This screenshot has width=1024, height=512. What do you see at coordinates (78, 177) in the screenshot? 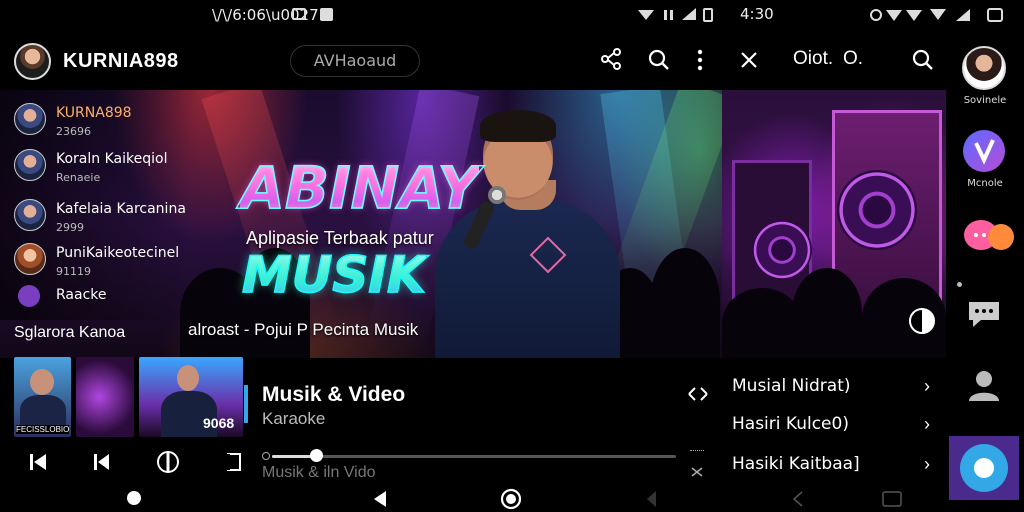
I see `side-item-sub: Renaeie` at bounding box center [78, 177].